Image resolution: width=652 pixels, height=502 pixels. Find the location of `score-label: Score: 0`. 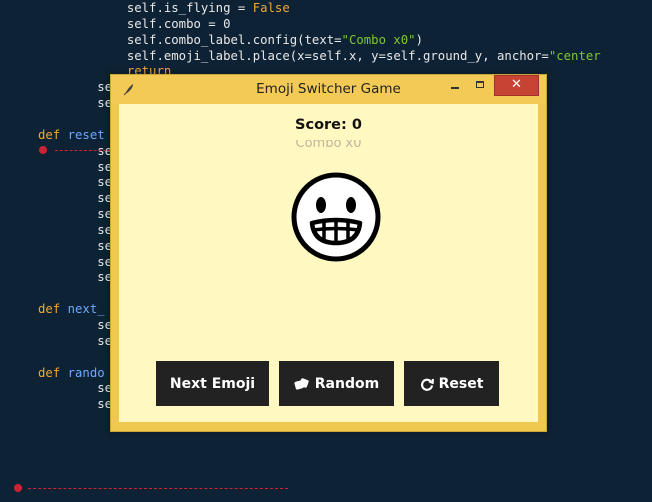

score-label: Score: 0 is located at coordinates (328, 125).